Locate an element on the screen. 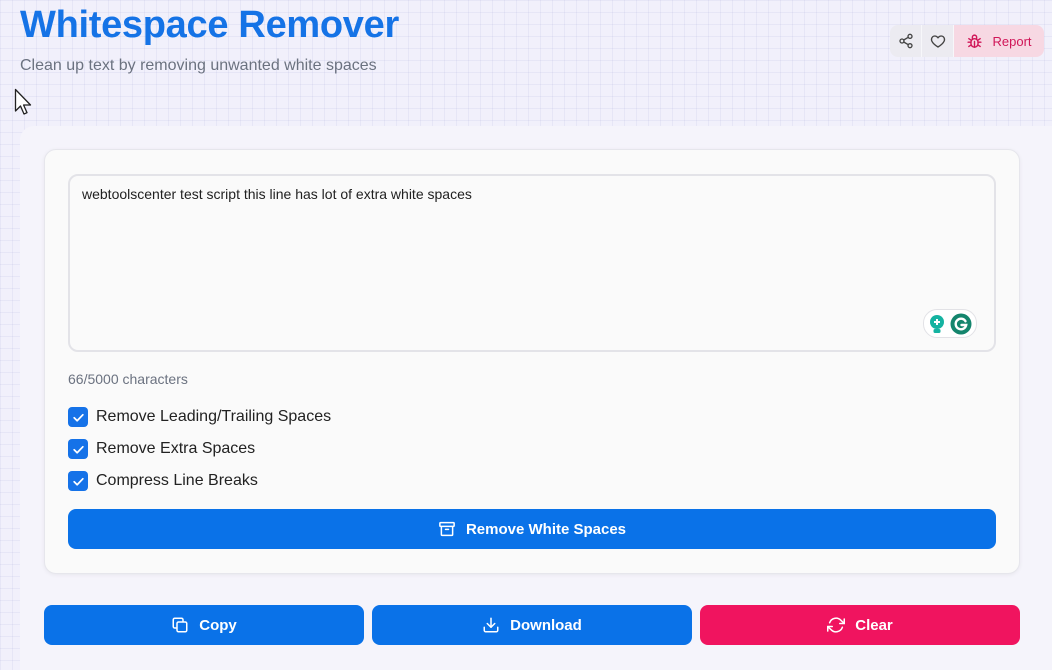 The width and height of the screenshot is (1052, 670). button-label: Clear is located at coordinates (874, 625).